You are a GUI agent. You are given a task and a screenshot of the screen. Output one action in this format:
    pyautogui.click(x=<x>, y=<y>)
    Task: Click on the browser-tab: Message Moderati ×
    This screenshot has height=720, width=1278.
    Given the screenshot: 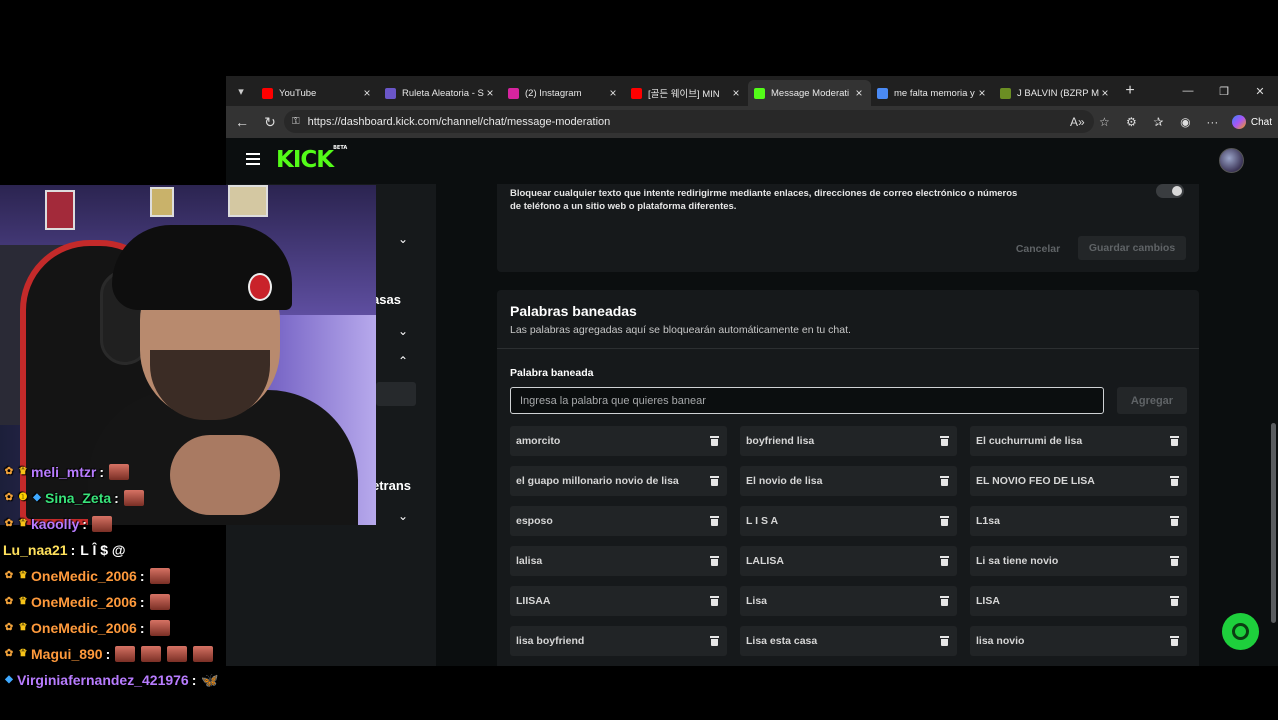 What is the action you would take?
    pyautogui.click(x=809, y=93)
    